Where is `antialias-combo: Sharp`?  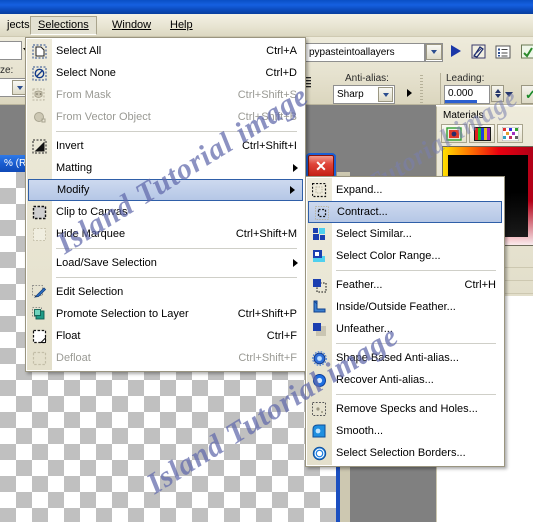
antialias-combo: Sharp is located at coordinates (364, 94).